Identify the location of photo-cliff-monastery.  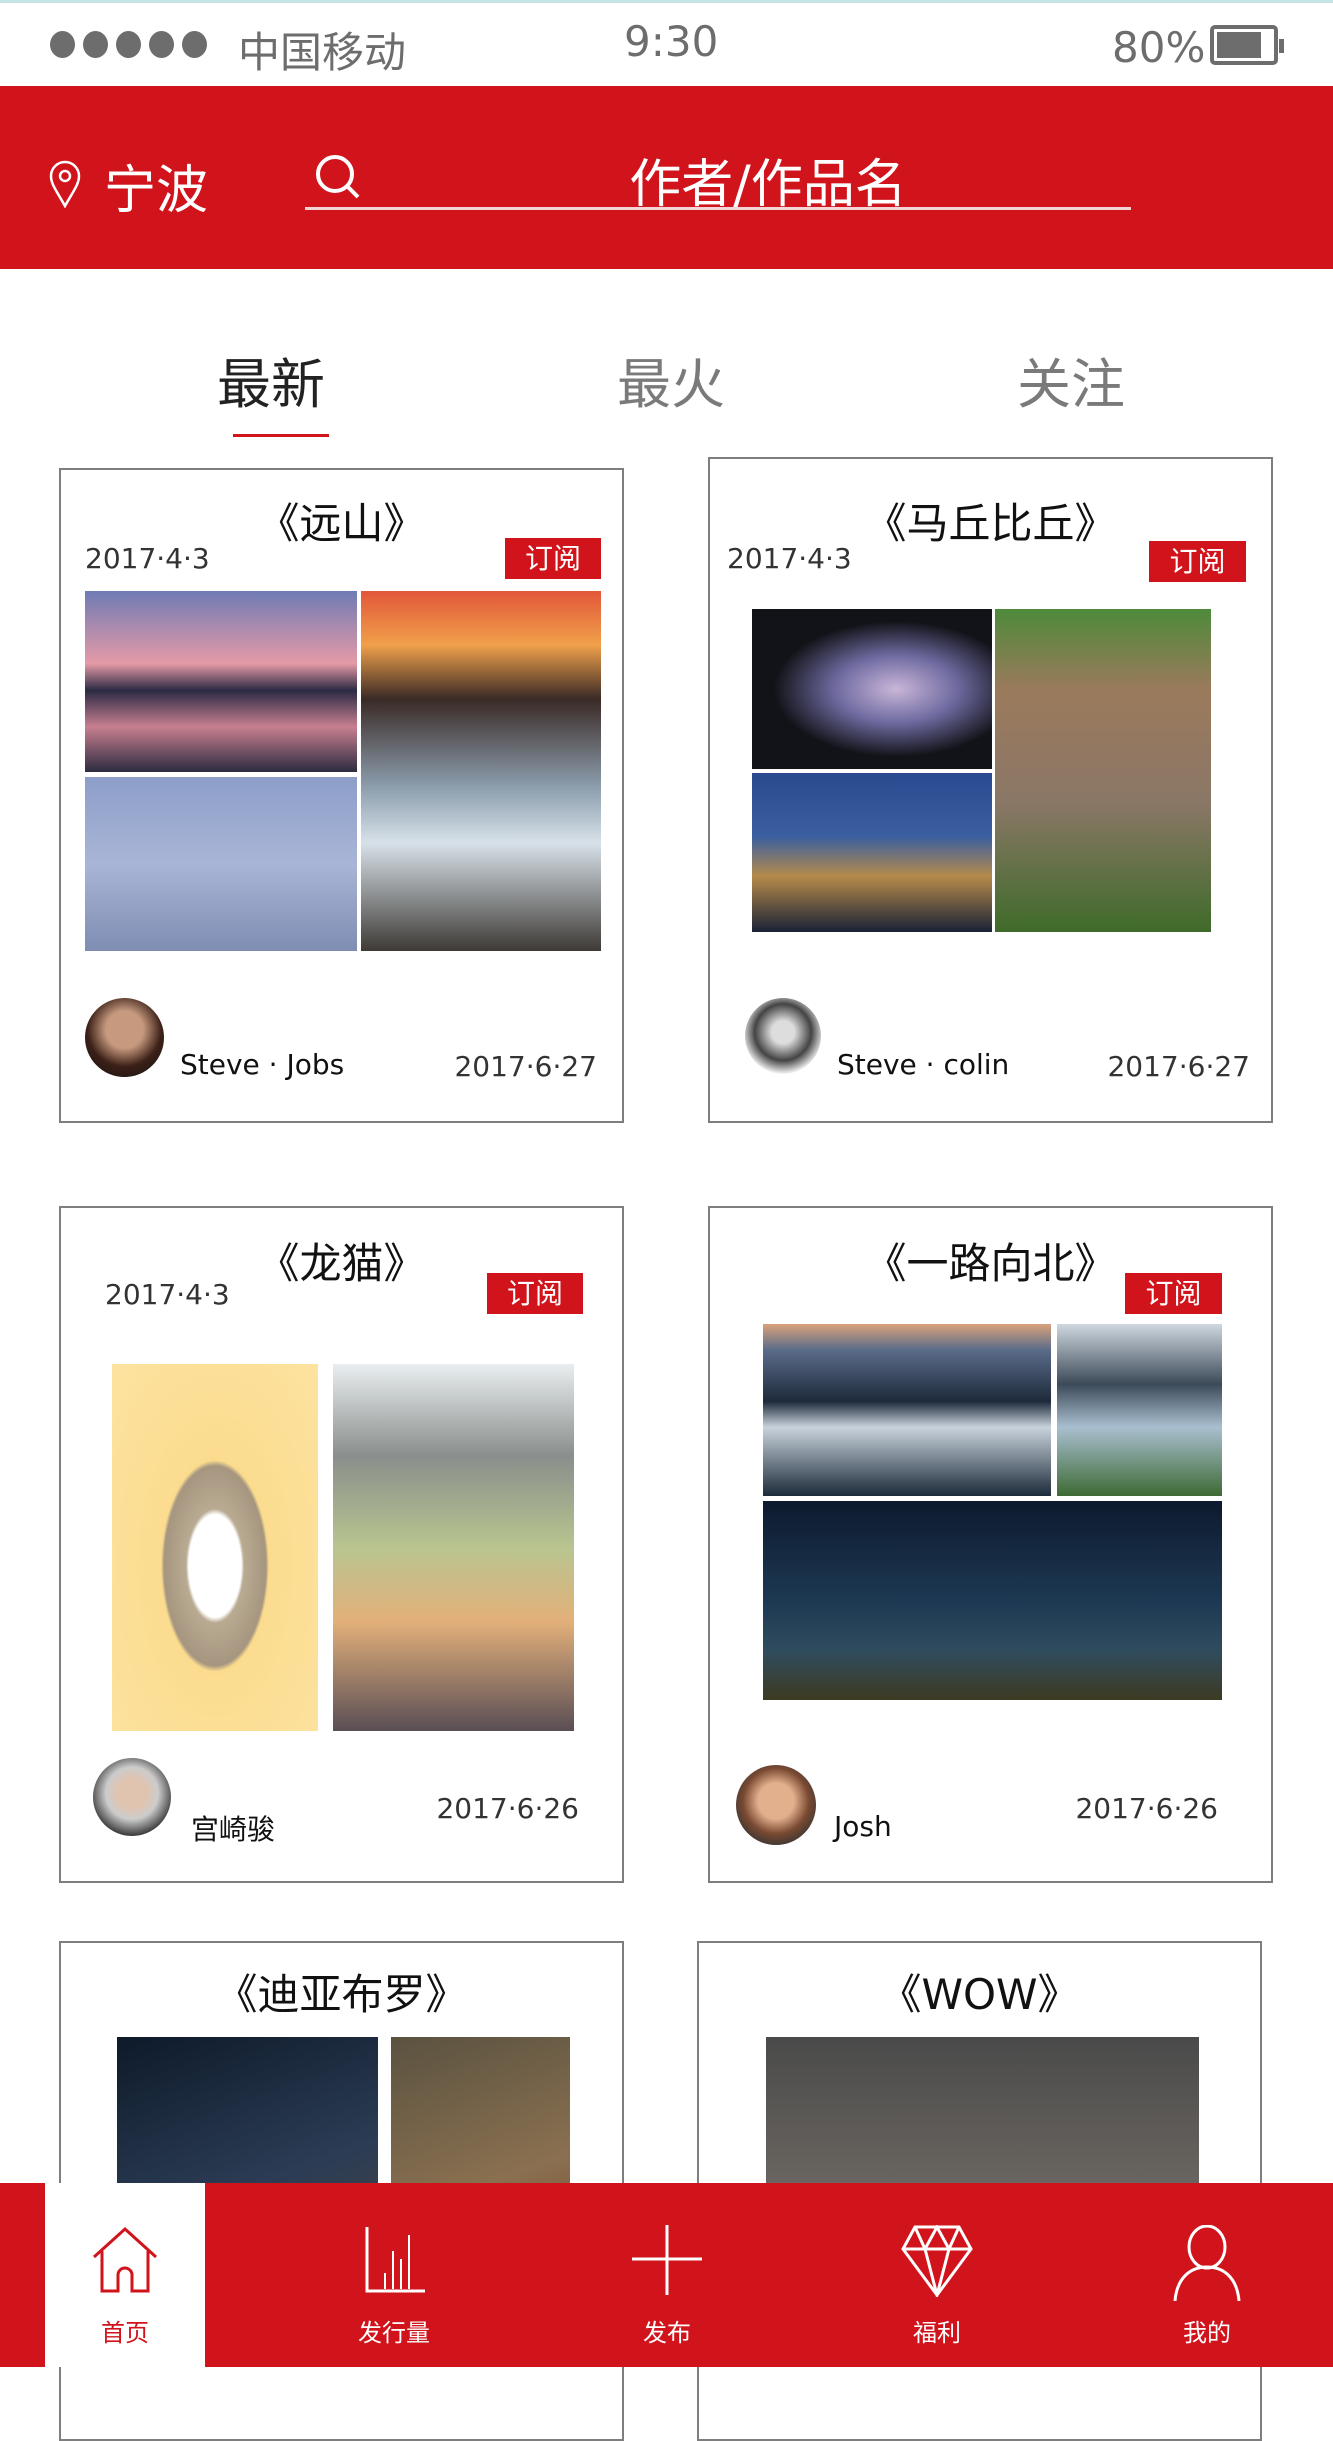
(1103, 770).